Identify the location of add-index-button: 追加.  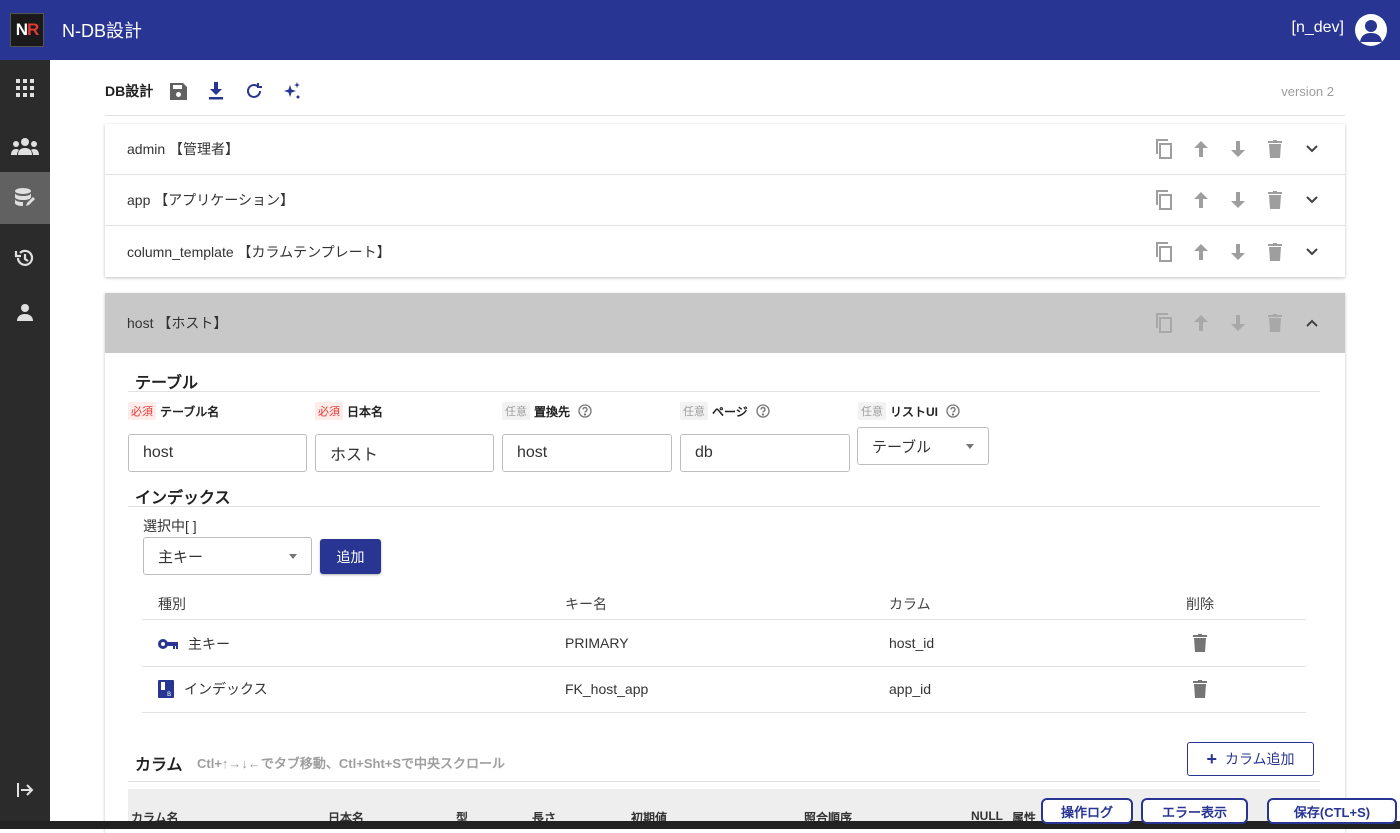
(350, 556).